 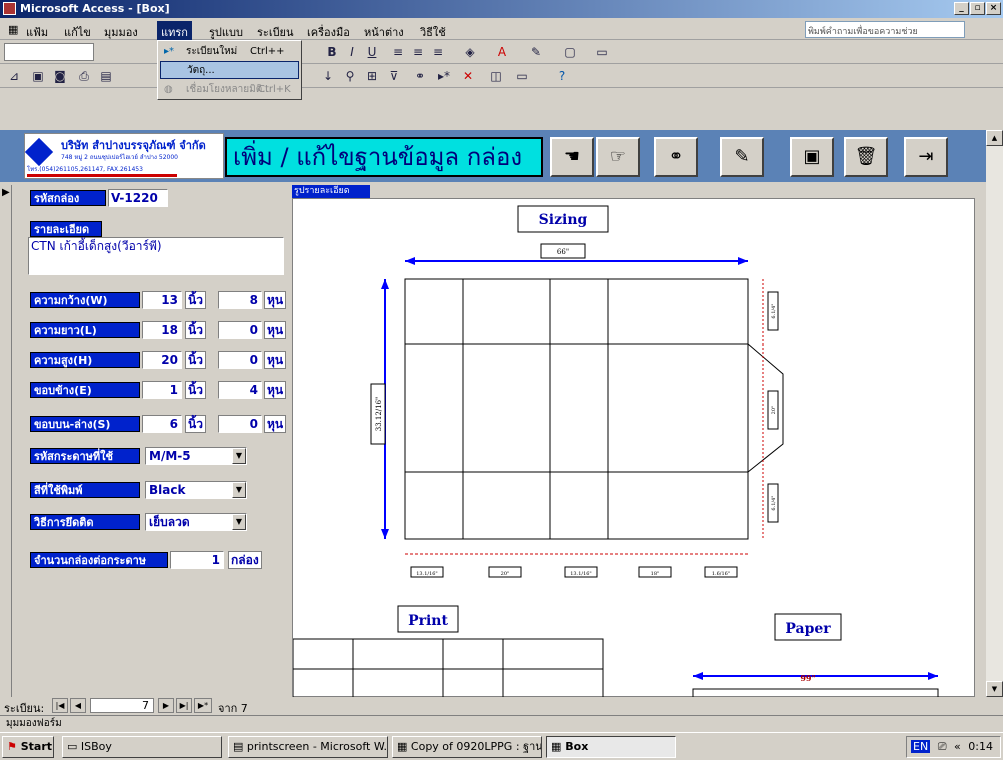 What do you see at coordinates (72, 746) in the screenshot?
I see `folder-icon: ▭` at bounding box center [72, 746].